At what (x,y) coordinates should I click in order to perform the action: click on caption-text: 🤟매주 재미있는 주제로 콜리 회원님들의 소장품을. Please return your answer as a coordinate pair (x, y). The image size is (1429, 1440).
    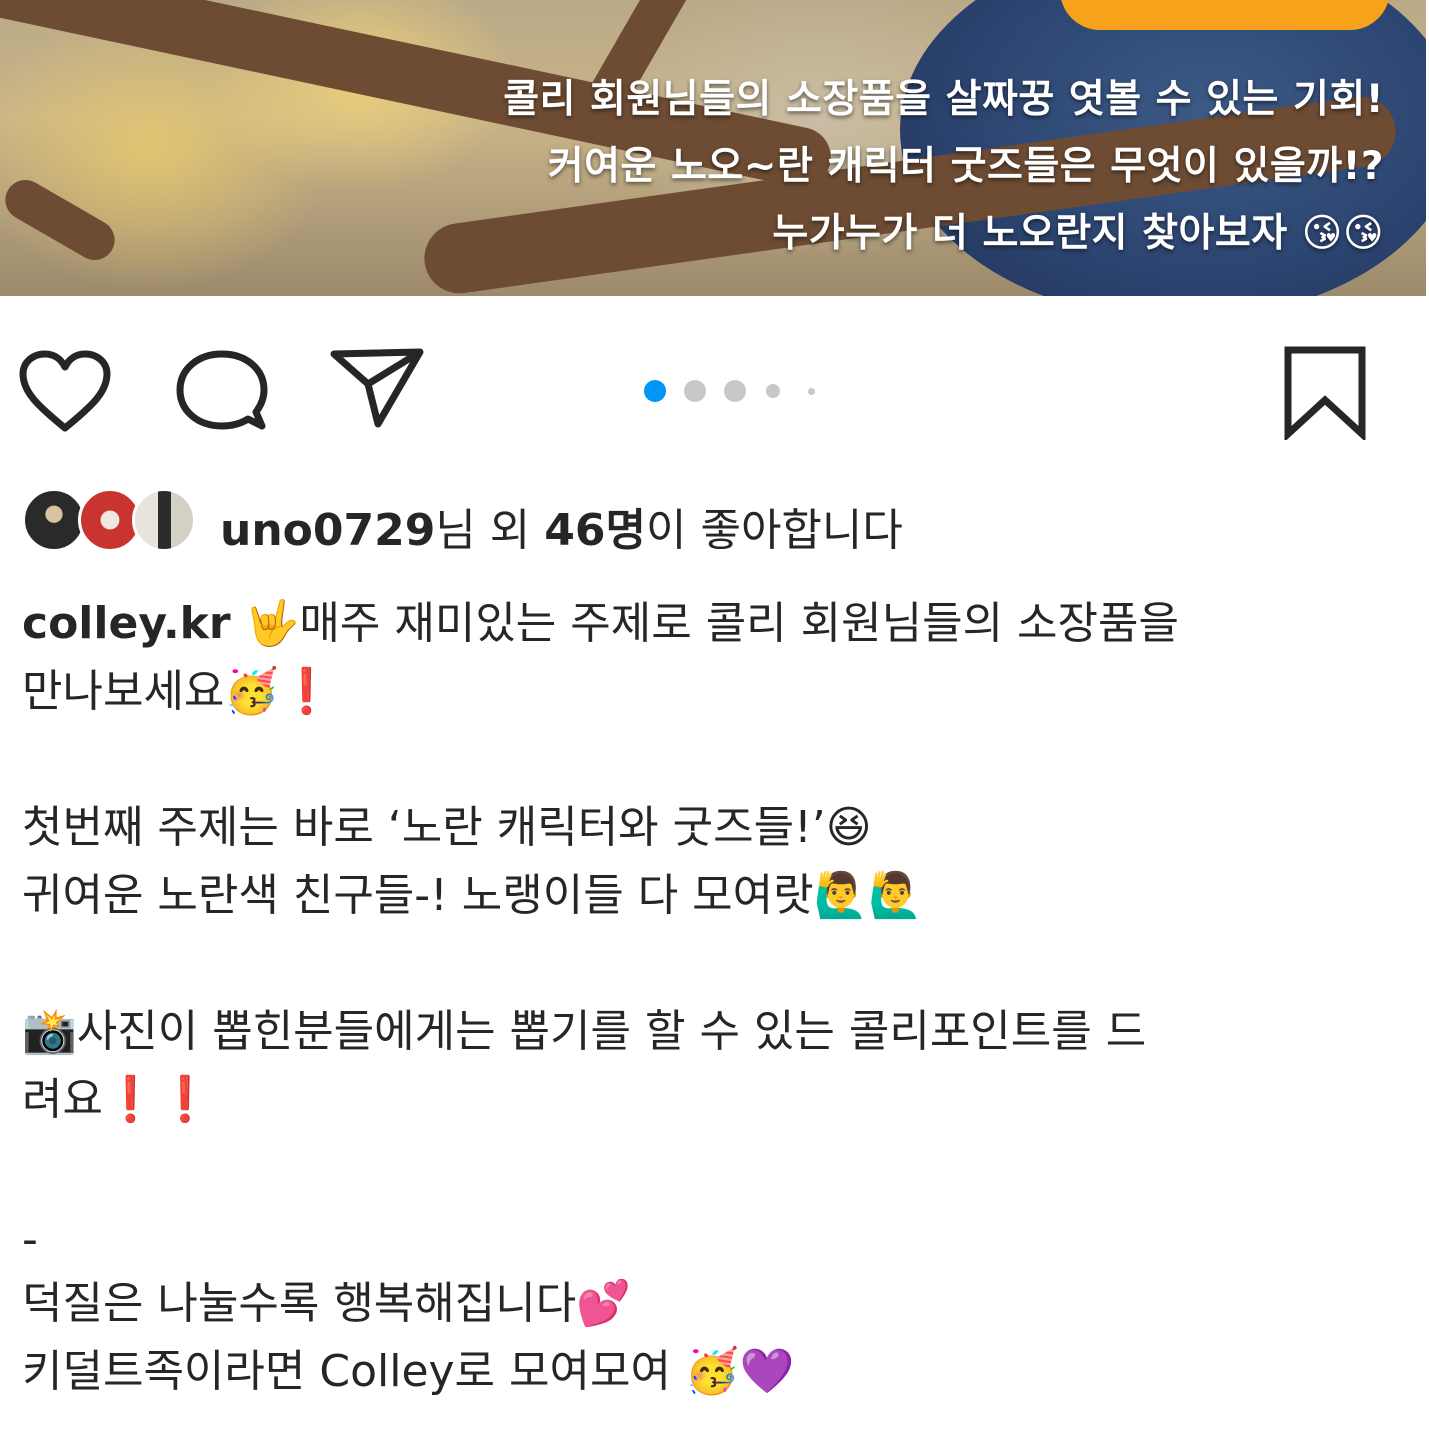
    Looking at the image, I should click on (711, 623).